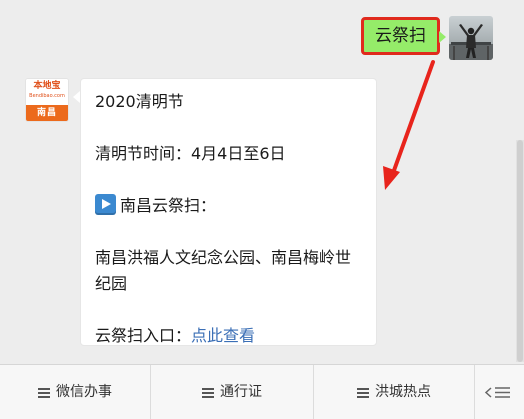 The width and height of the screenshot is (524, 419). I want to click on scrollbar-thumb, so click(520, 251).